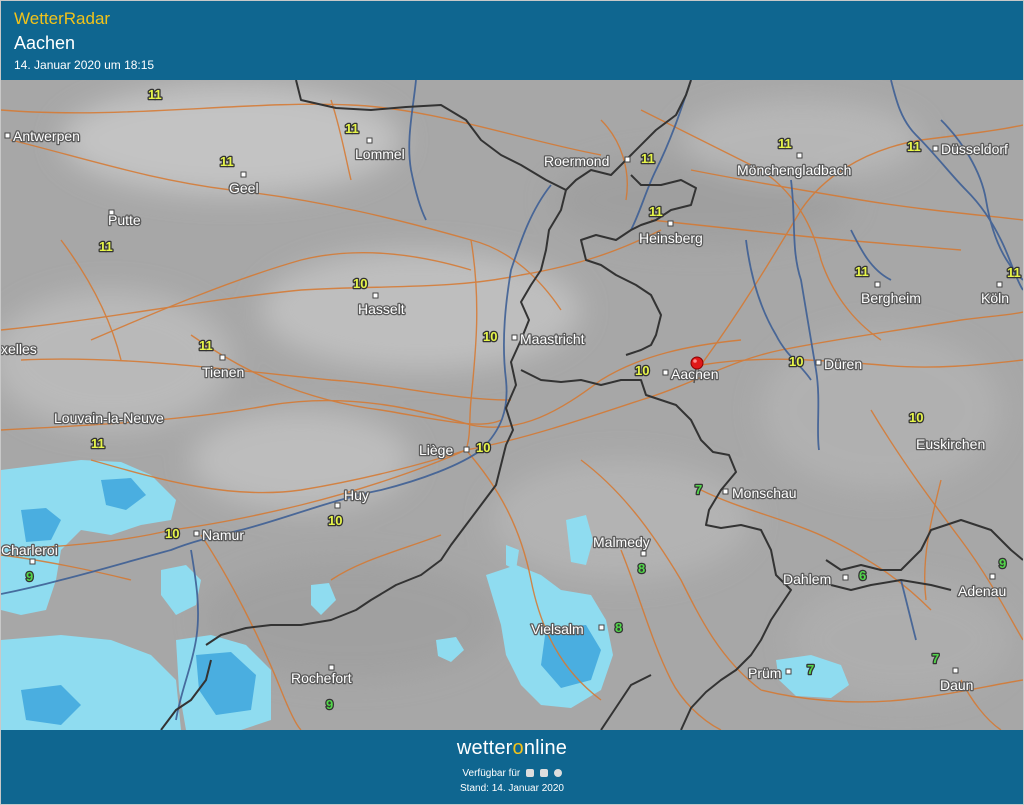 The width and height of the screenshot is (1024, 805). I want to click on city-dot-bergheim, so click(877, 284).